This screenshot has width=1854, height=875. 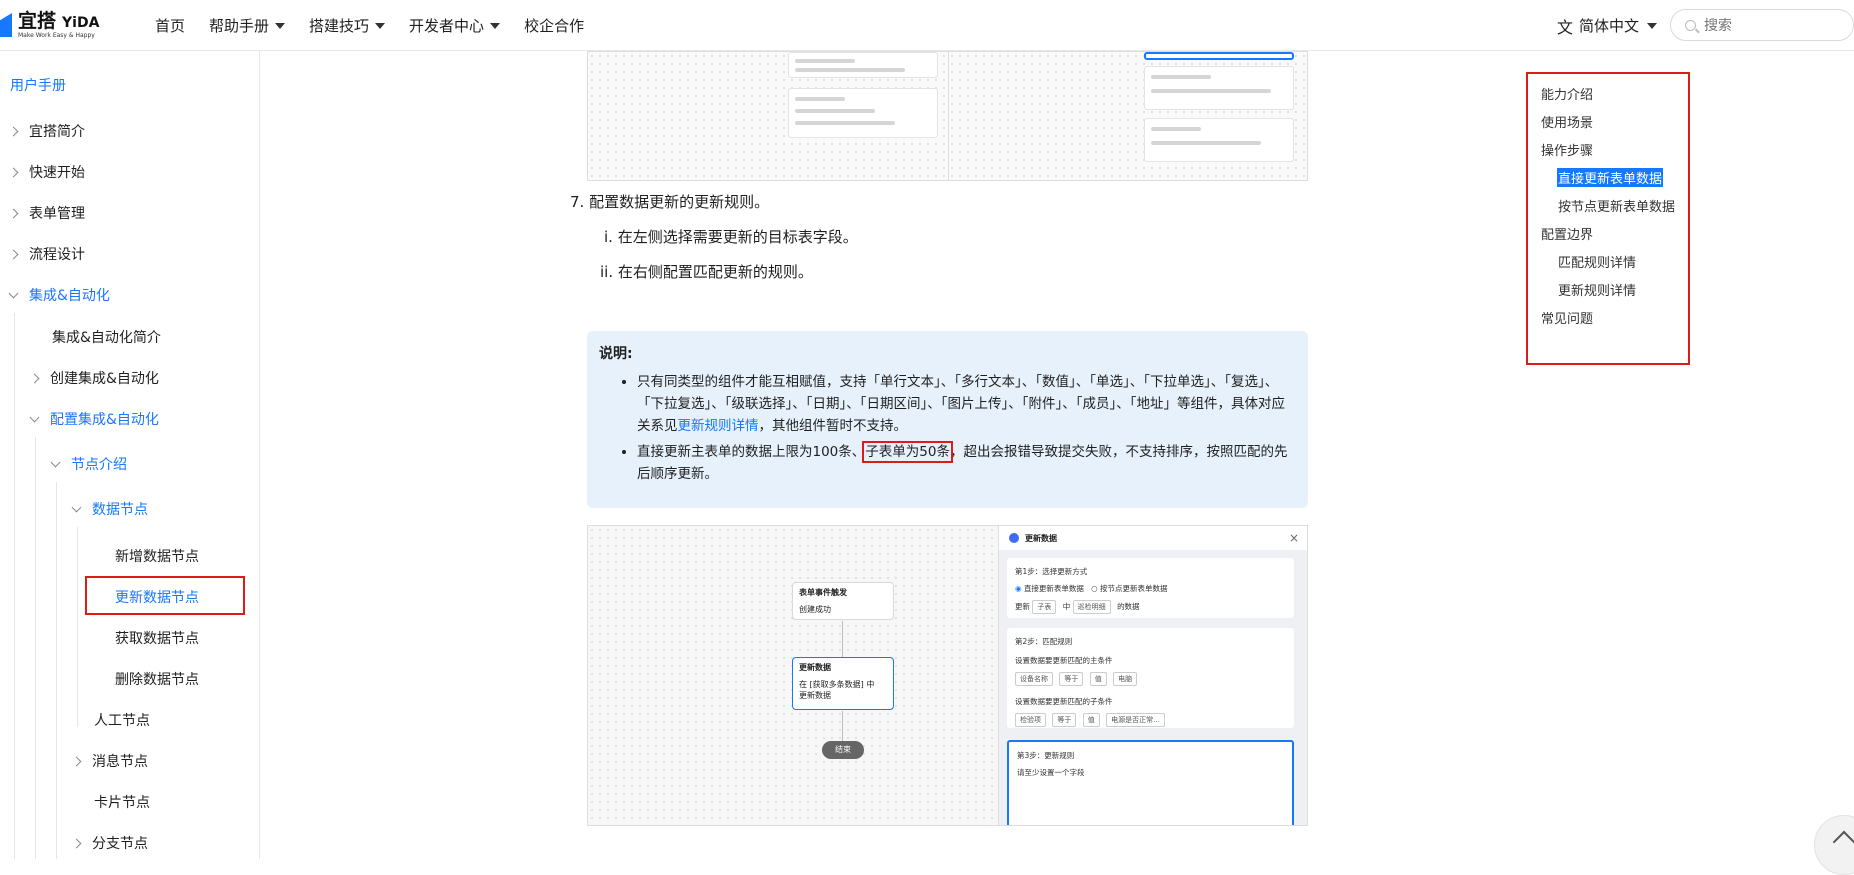 What do you see at coordinates (157, 556) in the screenshot?
I see `sidebar-item-add-data-node: 新增数据节点` at bounding box center [157, 556].